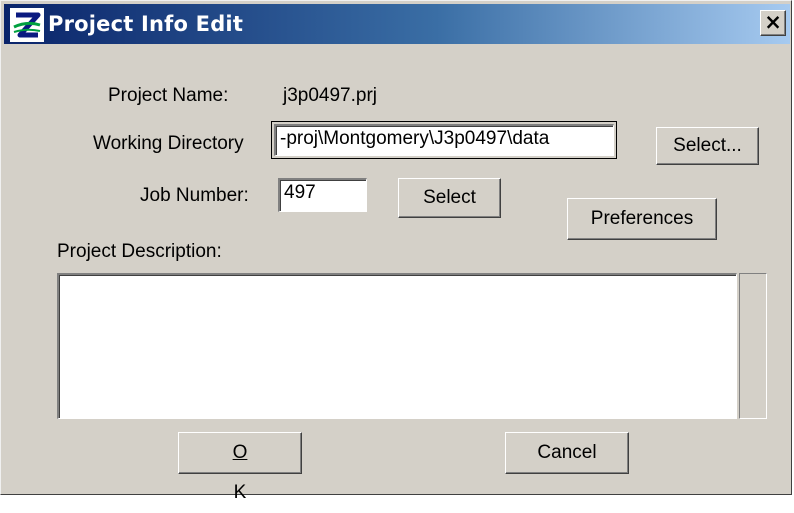 This screenshot has width=794, height=513. What do you see at coordinates (753, 346) in the screenshot?
I see `project-description-scrollbar` at bounding box center [753, 346].